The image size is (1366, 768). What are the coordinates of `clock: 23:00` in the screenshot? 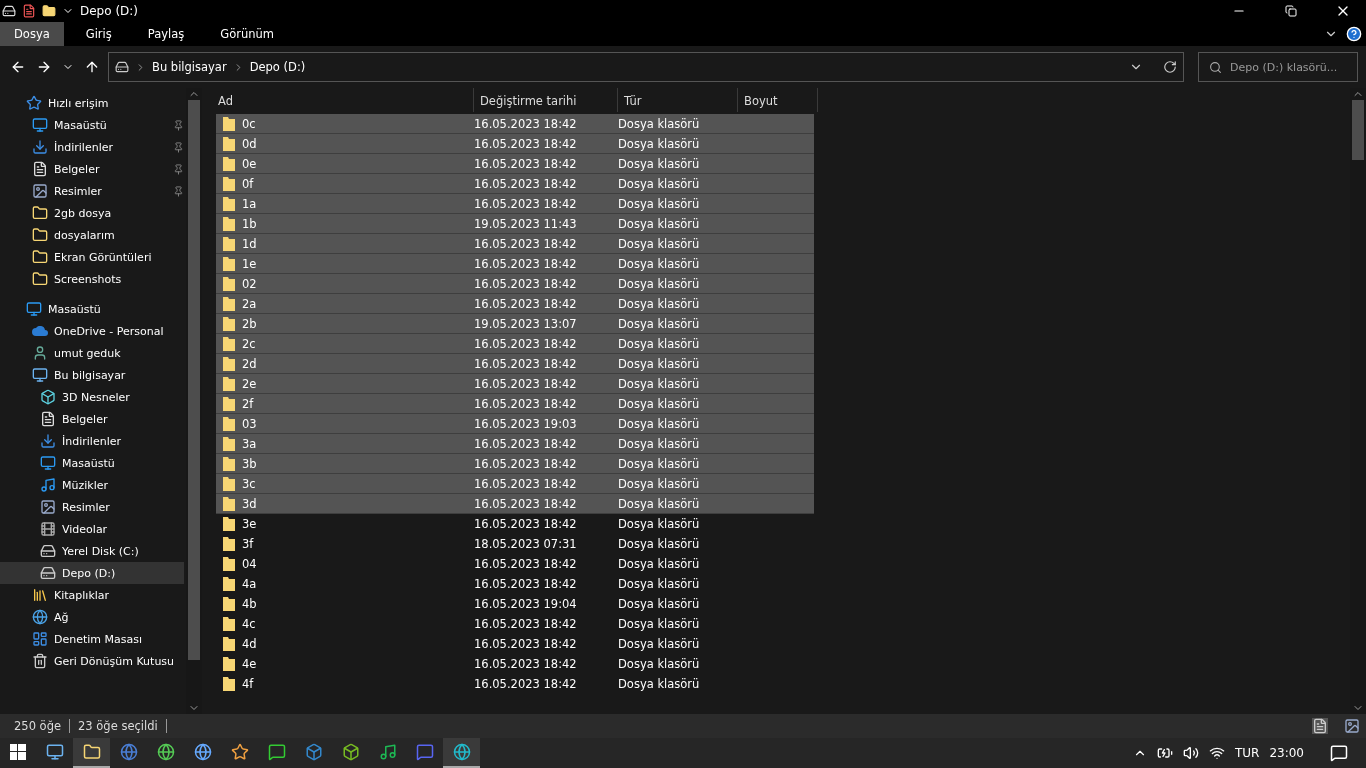 It's located at (1286, 753).